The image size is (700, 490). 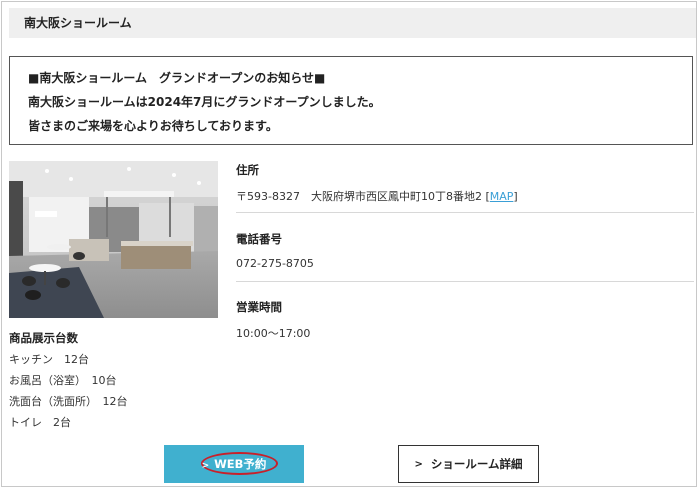 What do you see at coordinates (68, 401) in the screenshot?
I see `spec-washbasin: 洗面台（洗面所） 12台` at bounding box center [68, 401].